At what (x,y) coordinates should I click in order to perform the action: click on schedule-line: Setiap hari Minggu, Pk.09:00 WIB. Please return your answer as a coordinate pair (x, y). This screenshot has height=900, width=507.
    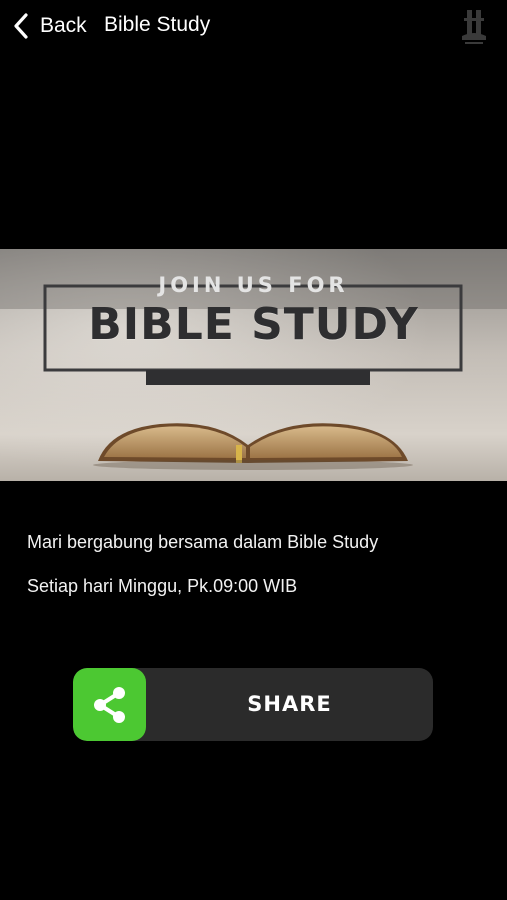
    Looking at the image, I should click on (162, 586).